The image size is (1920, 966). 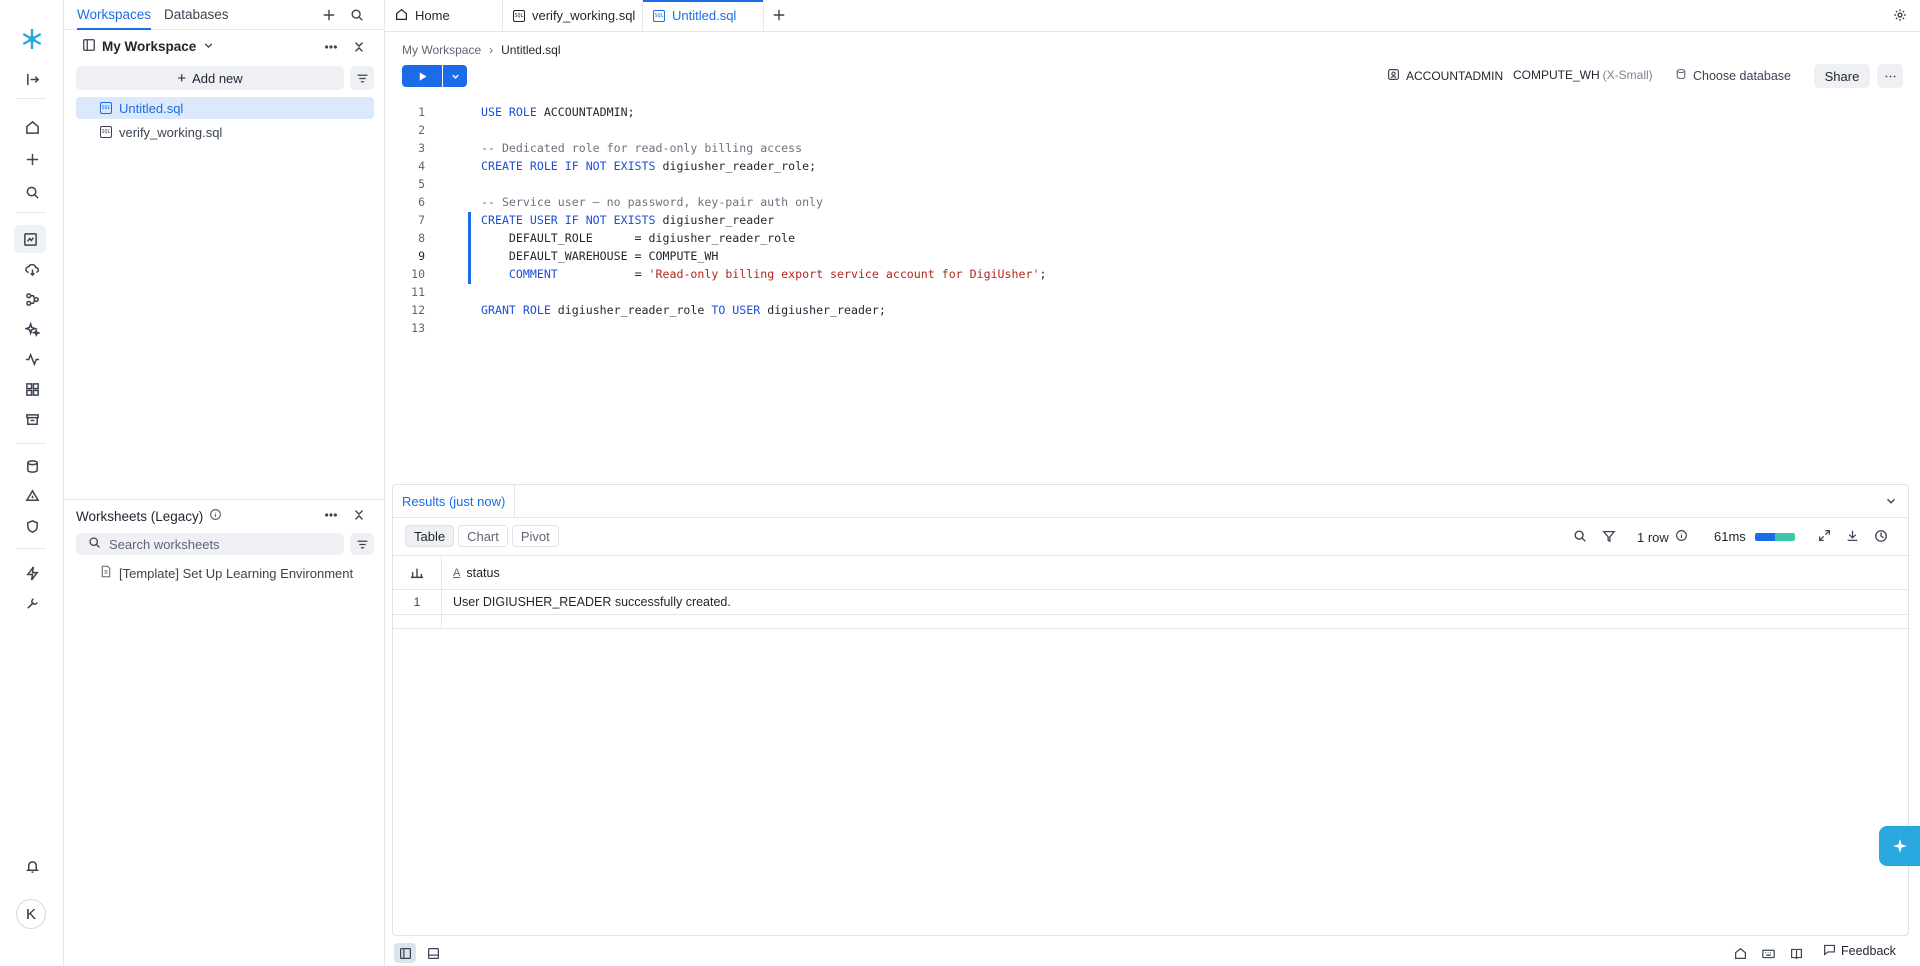 I want to click on legacy-collapse-icon, so click(x=359, y=515).